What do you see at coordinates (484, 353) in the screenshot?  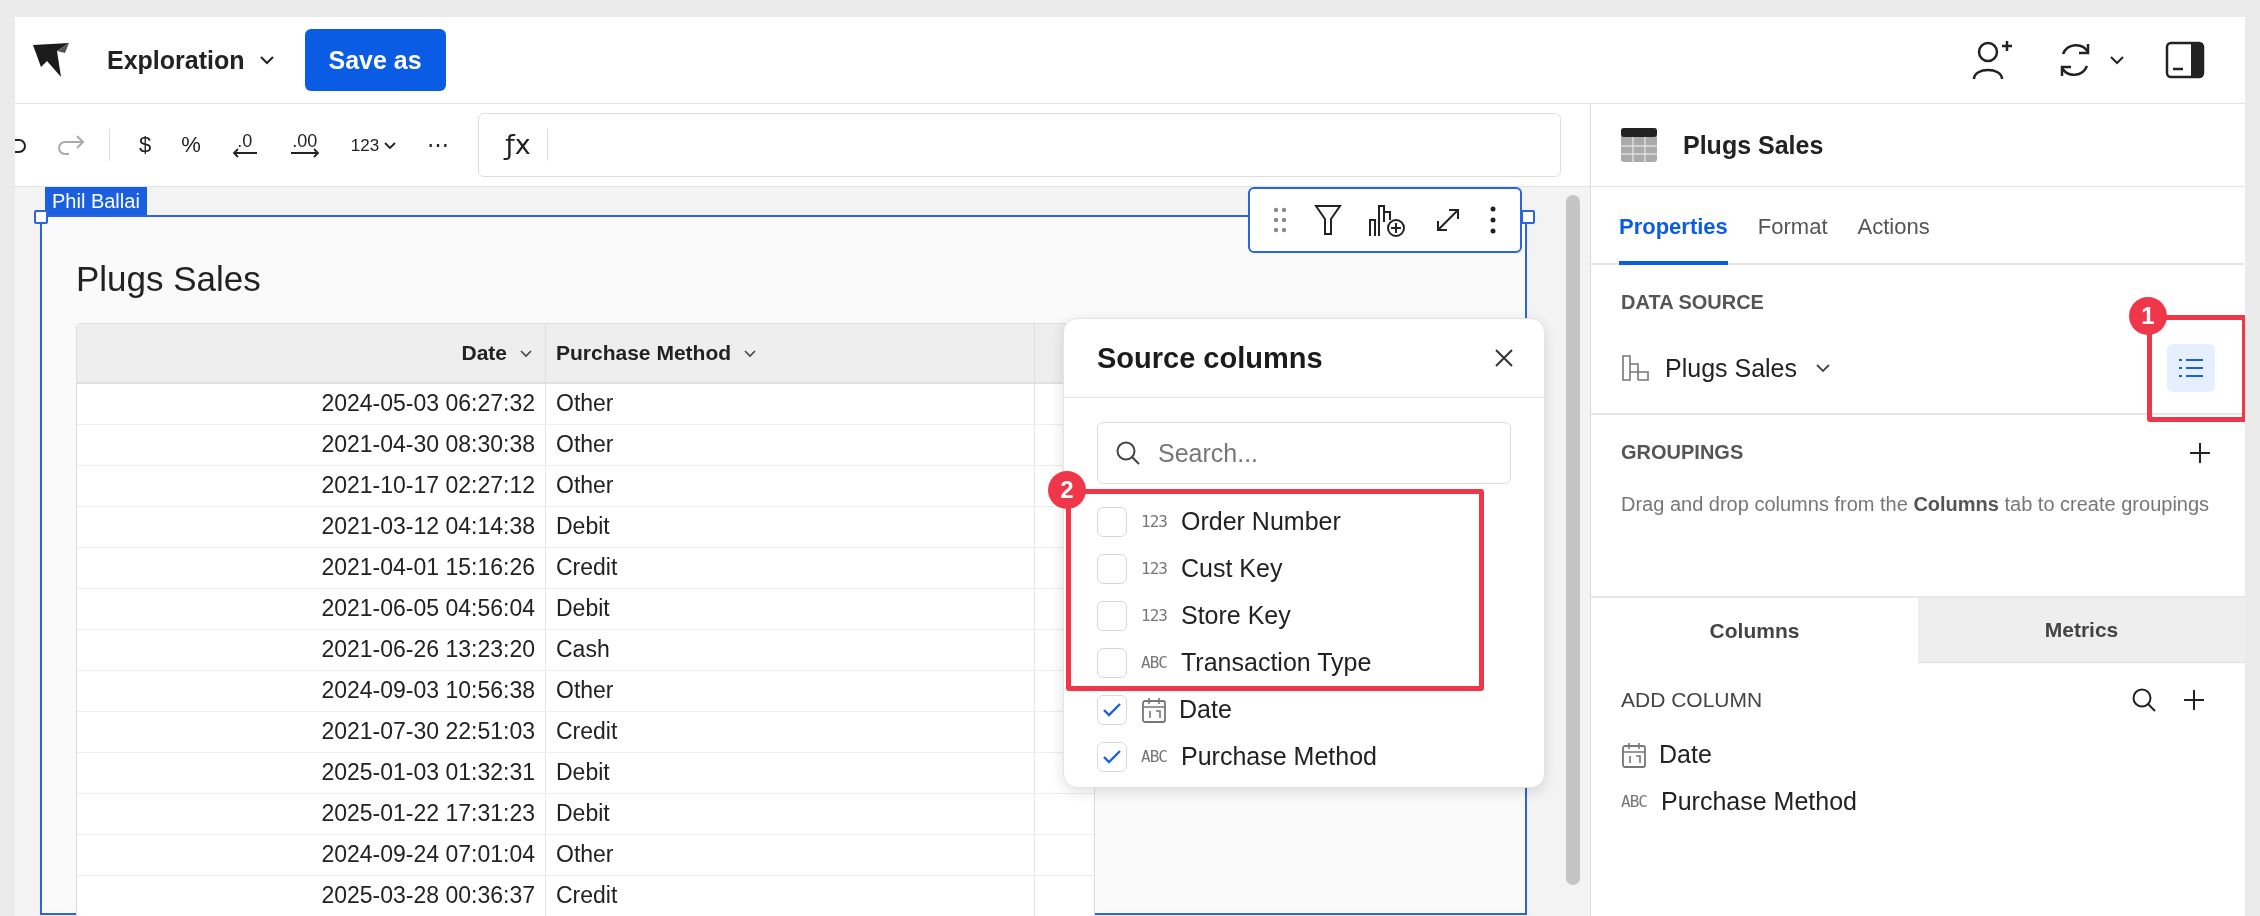 I see `column-title: Date` at bounding box center [484, 353].